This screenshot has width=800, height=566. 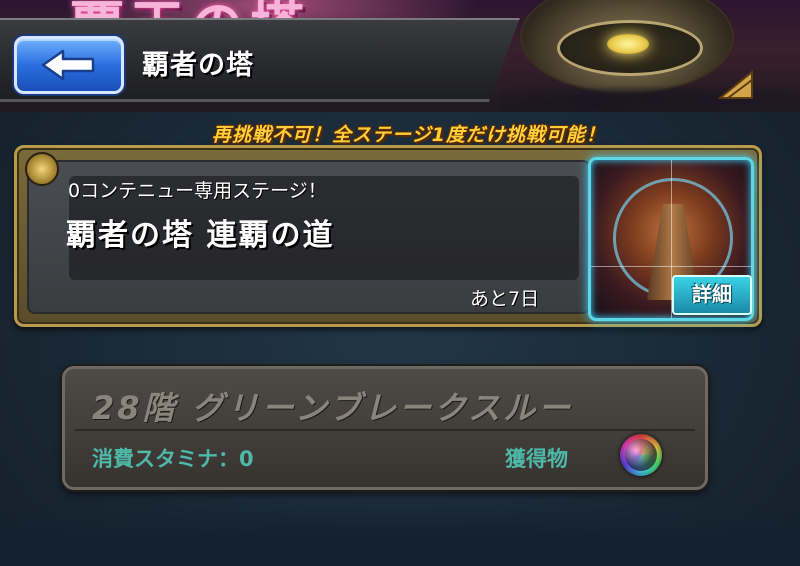 What do you see at coordinates (735, 84) in the screenshot?
I see `corner-ornament-icon` at bounding box center [735, 84].